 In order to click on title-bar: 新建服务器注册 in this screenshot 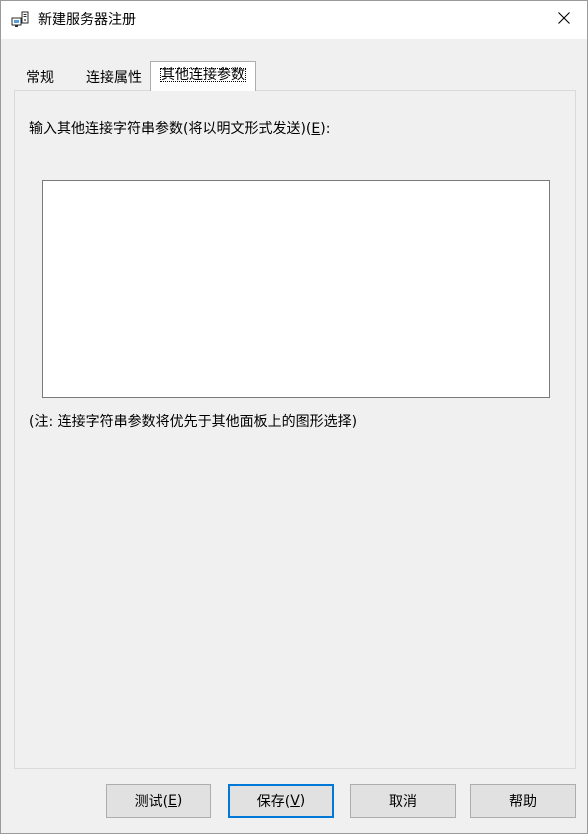, I will do `click(294, 20)`.